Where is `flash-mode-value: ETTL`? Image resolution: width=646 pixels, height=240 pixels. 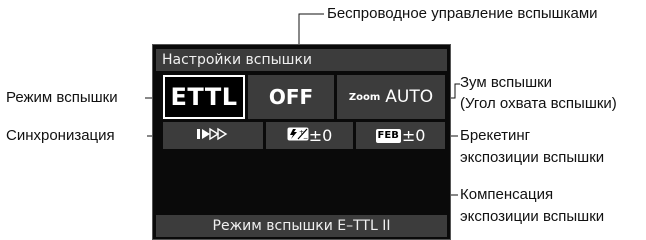
flash-mode-value: ETTL is located at coordinates (204, 97).